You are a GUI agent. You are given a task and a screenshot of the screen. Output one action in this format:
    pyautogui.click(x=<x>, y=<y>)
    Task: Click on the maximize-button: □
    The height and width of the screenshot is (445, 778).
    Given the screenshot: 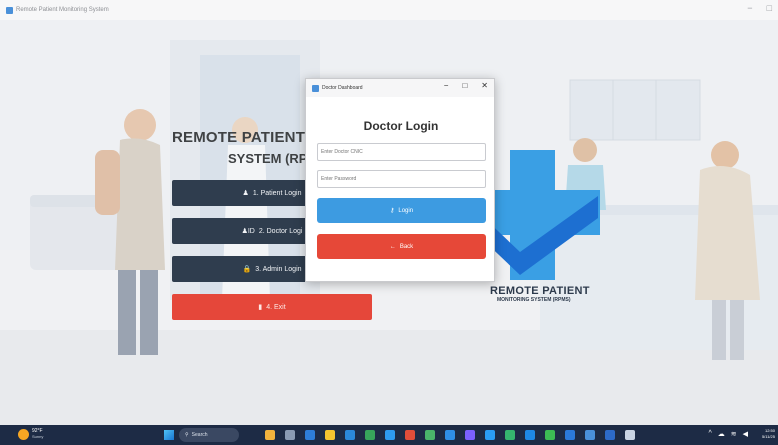 What is the action you would take?
    pyautogui.click(x=769, y=8)
    